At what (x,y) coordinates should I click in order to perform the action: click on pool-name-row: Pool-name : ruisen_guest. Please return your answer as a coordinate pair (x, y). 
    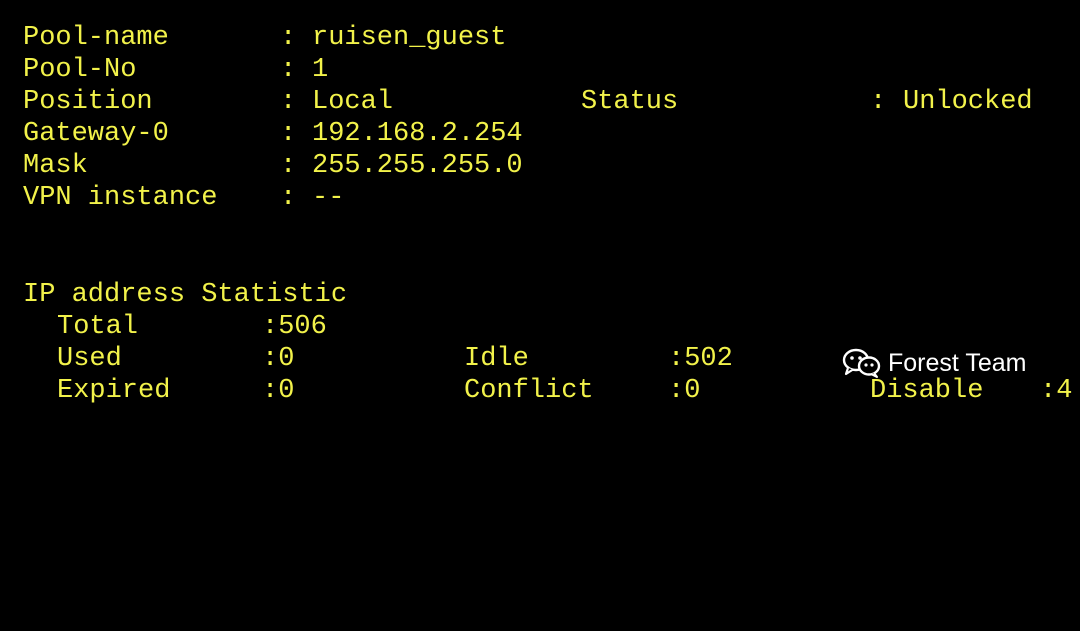
    Looking at the image, I should click on (253, 38).